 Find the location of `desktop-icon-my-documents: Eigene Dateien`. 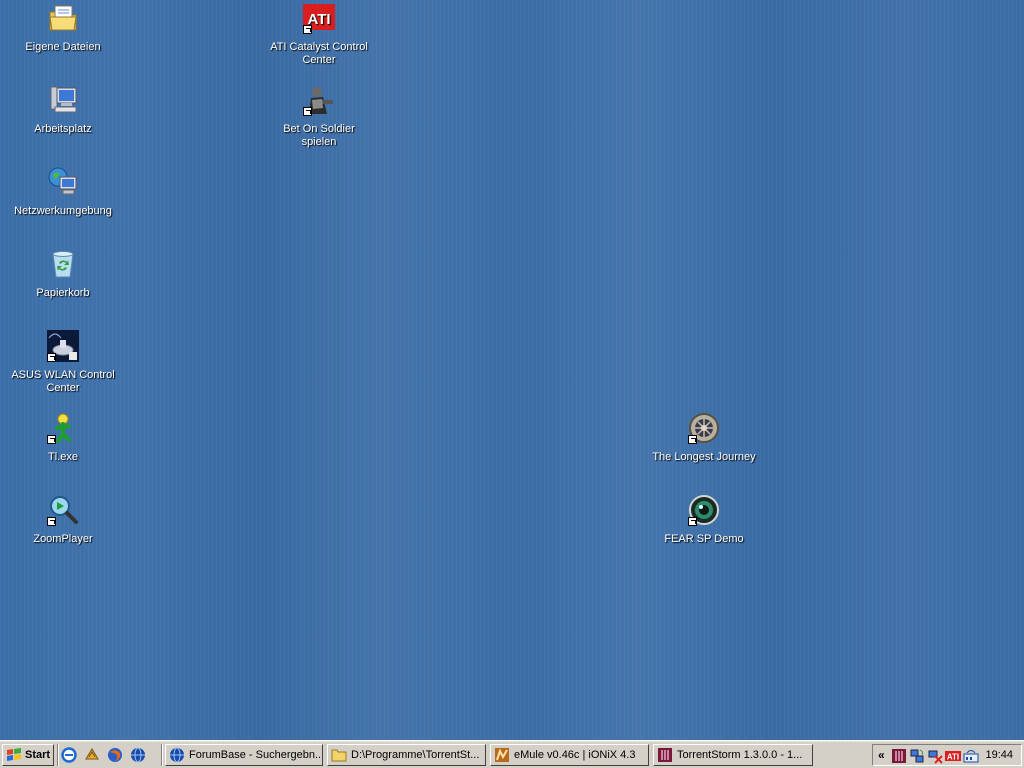

desktop-icon-my-documents: Eigene Dateien is located at coordinates (63, 28).